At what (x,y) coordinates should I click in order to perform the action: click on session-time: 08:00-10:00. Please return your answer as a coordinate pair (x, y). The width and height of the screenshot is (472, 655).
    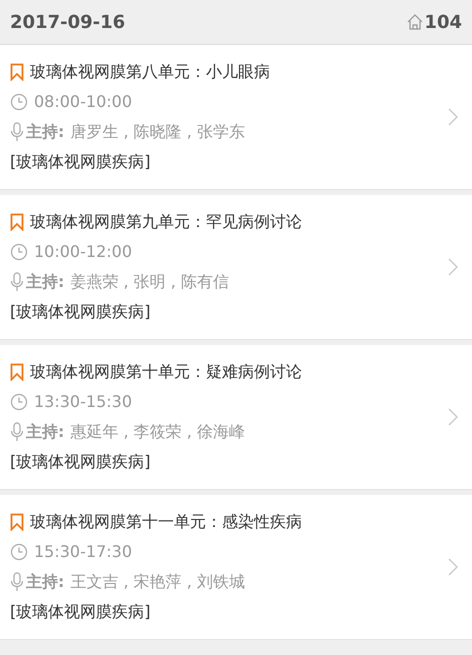
    Looking at the image, I should click on (83, 102).